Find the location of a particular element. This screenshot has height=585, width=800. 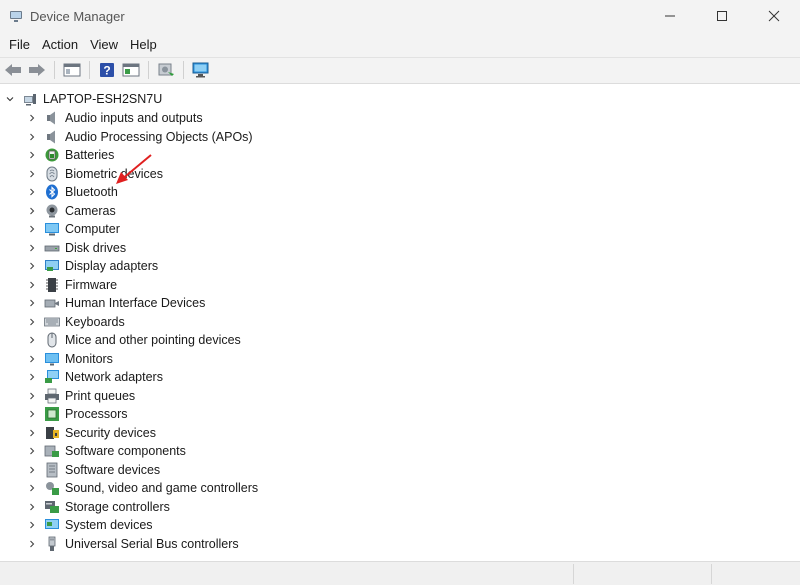

tree-category-label: Universal Serial Bus controllers is located at coordinates (152, 543).